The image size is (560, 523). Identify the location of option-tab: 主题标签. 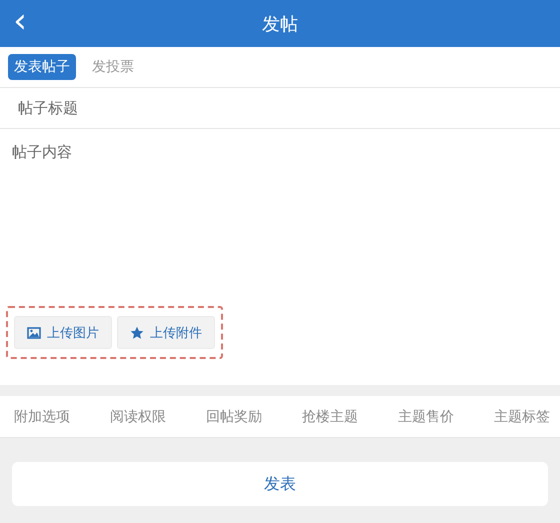
(521, 417).